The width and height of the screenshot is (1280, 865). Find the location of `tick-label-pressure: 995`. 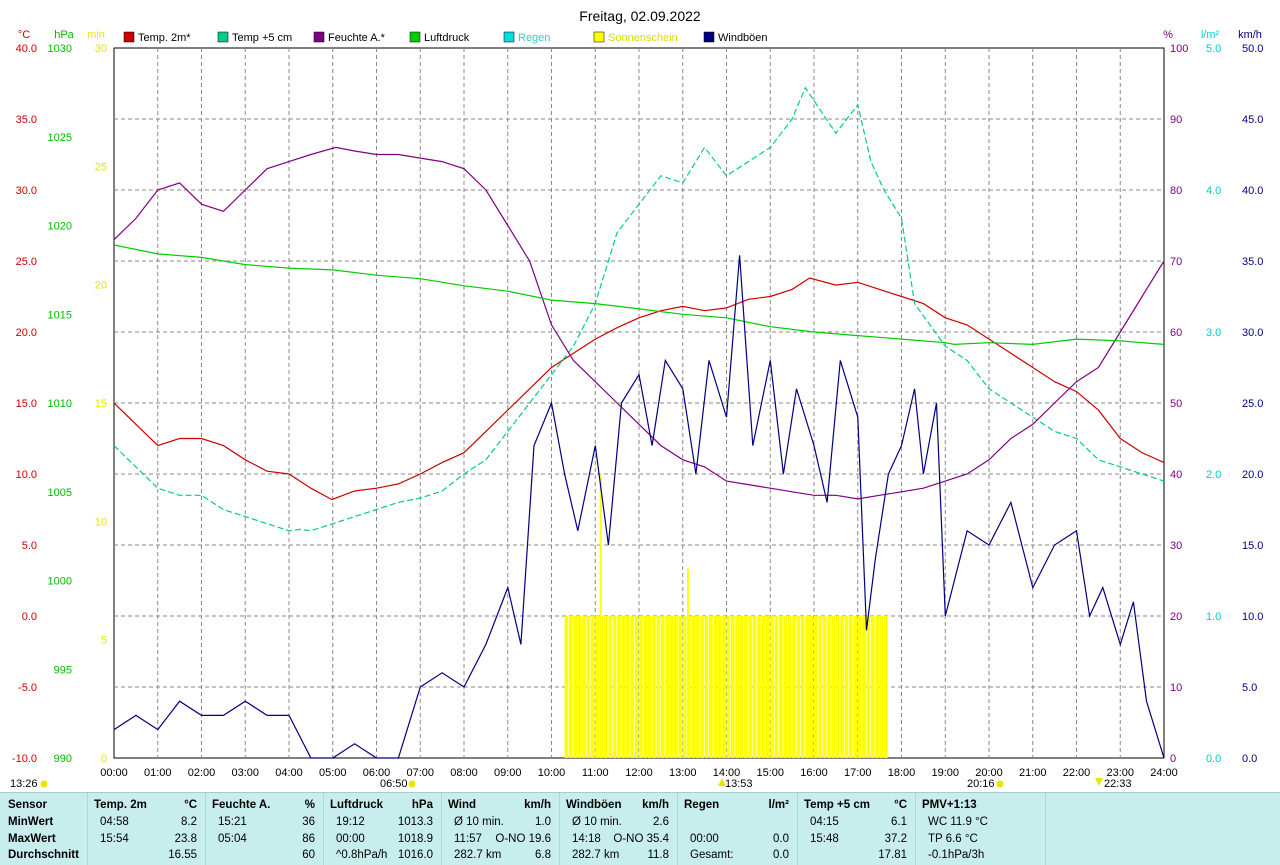

tick-label-pressure: 995 is located at coordinates (63, 670).